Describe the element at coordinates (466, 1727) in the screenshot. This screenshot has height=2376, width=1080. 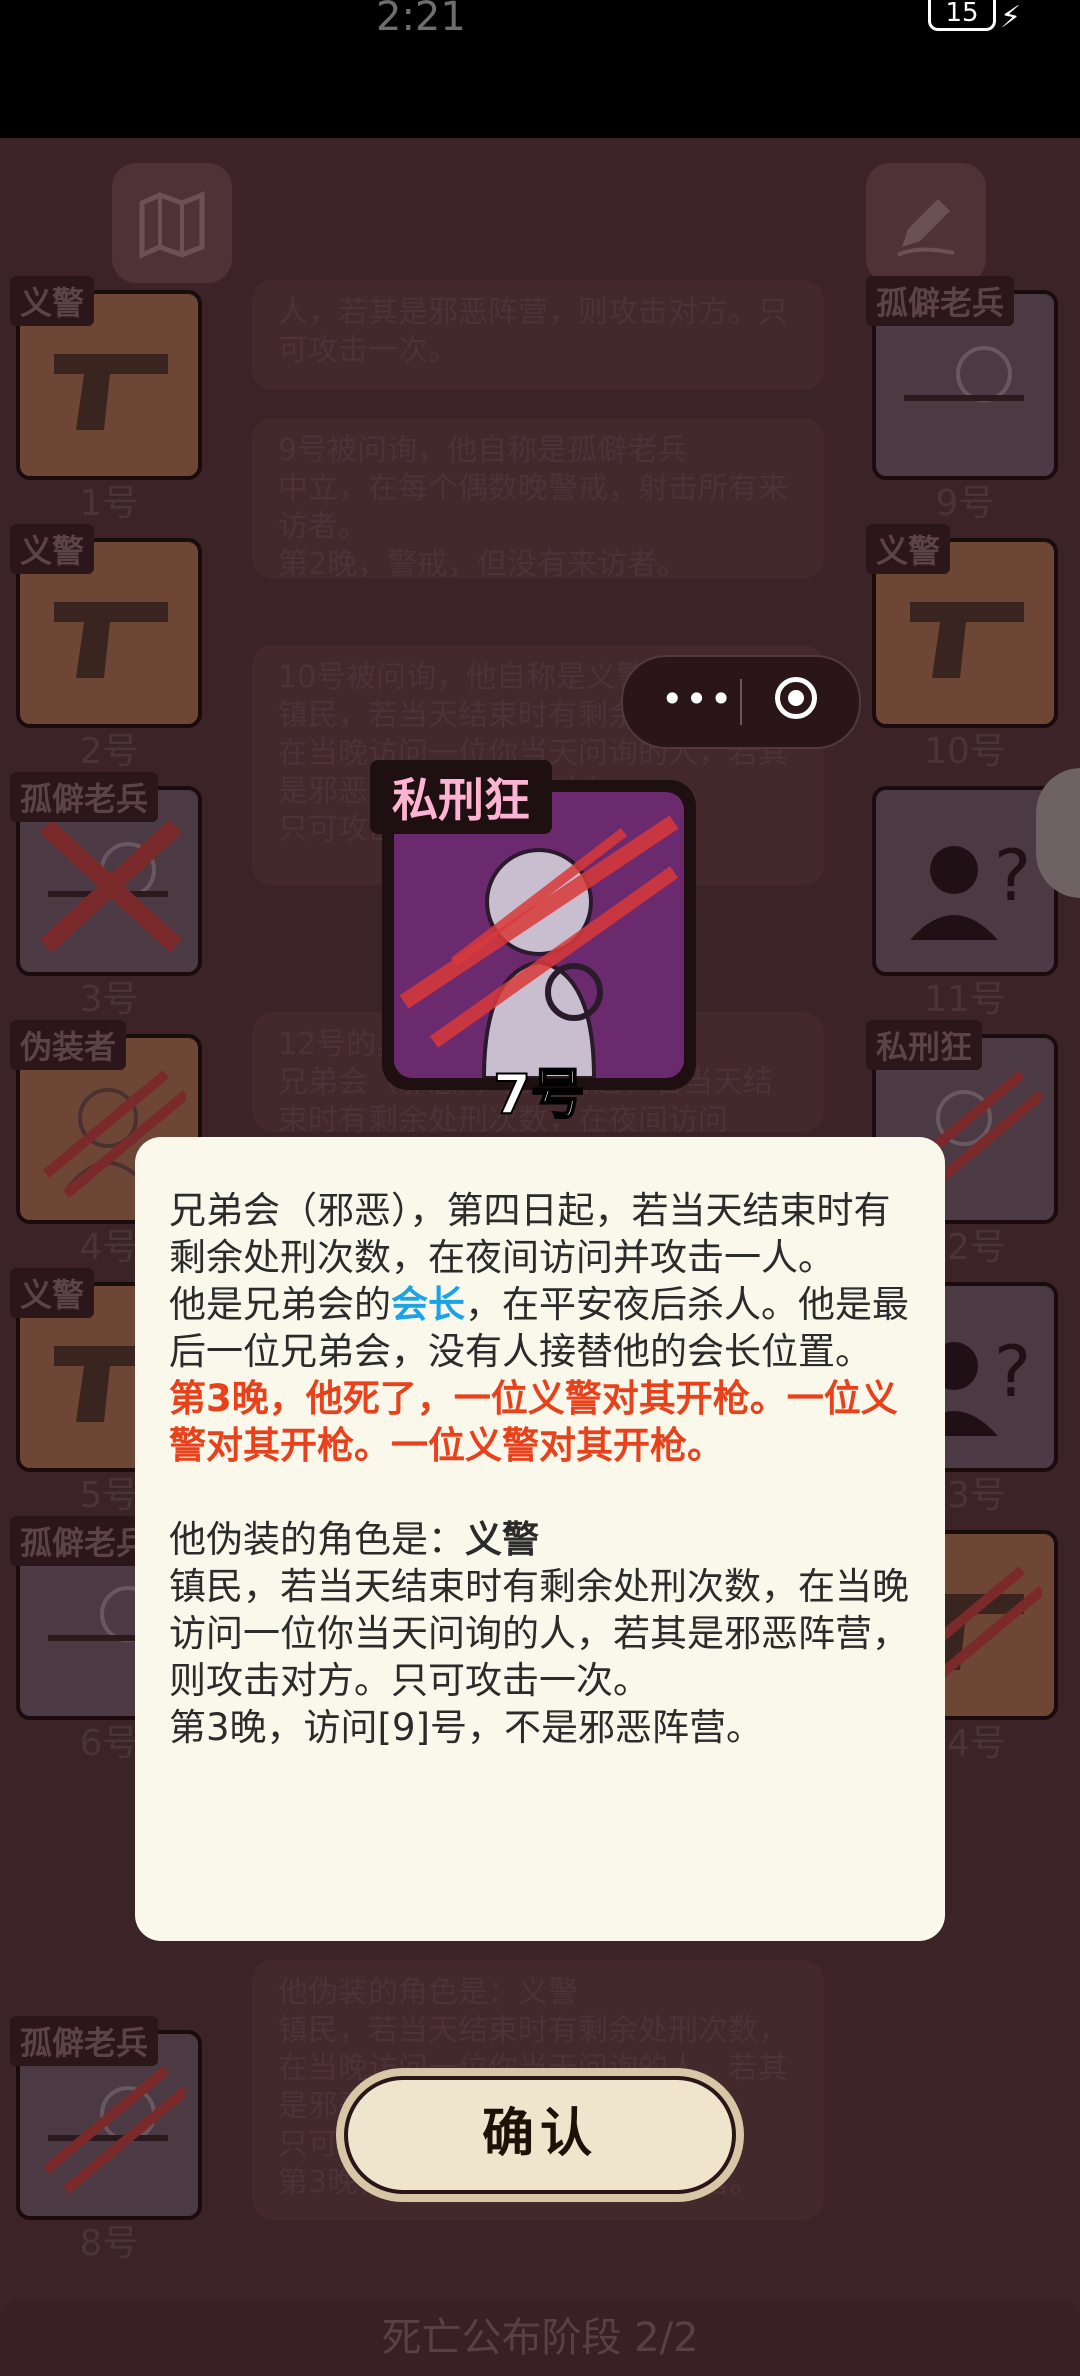
I see `visit-note: 第3晚，访问[9]号，不是邪恶阵营。` at that location.